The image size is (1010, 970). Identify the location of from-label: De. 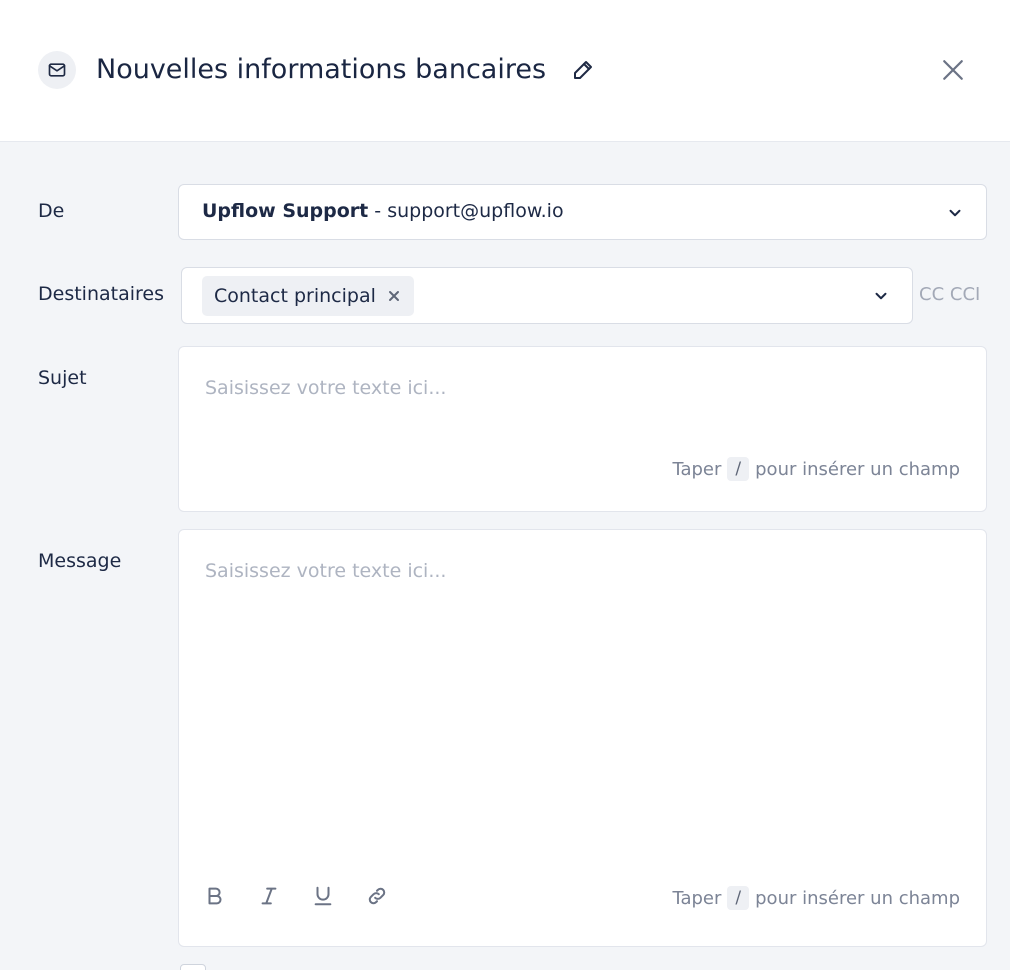
(51, 211).